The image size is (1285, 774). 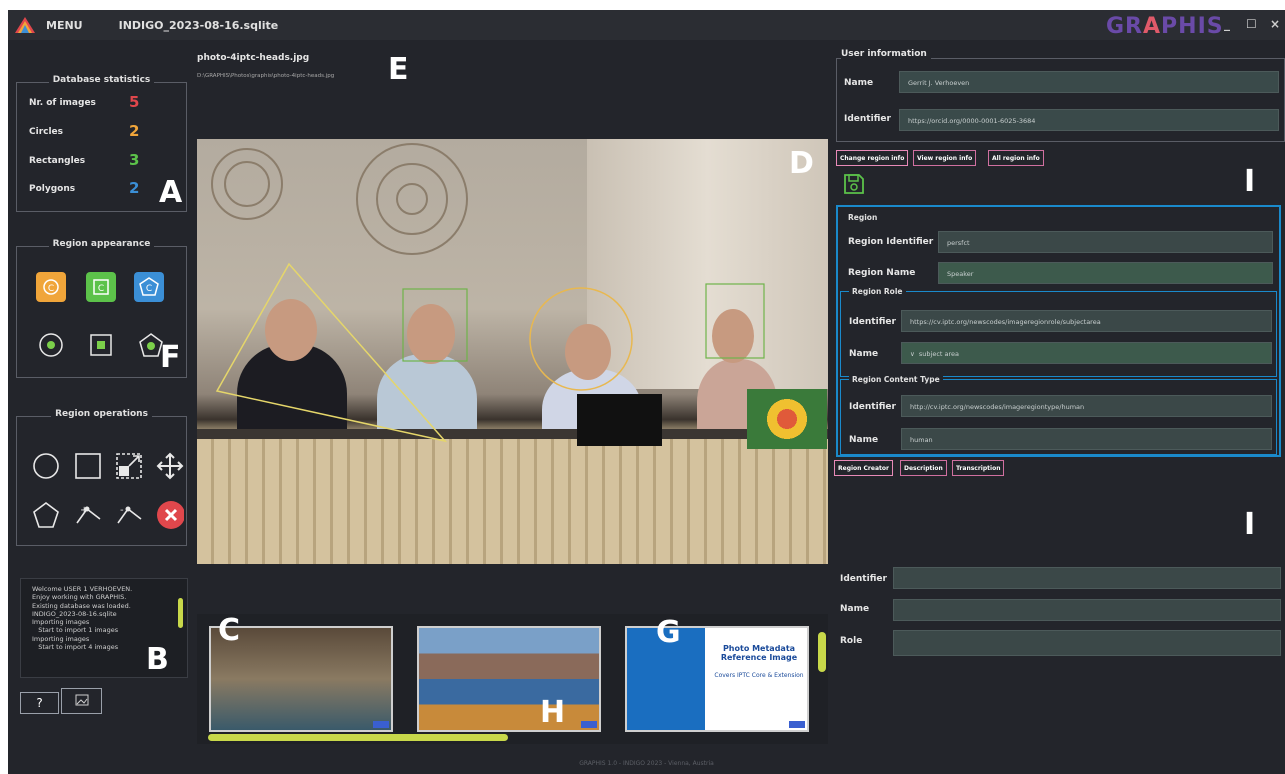 I want to click on callout-letter-i-bottom: I, so click(x=1250, y=524).